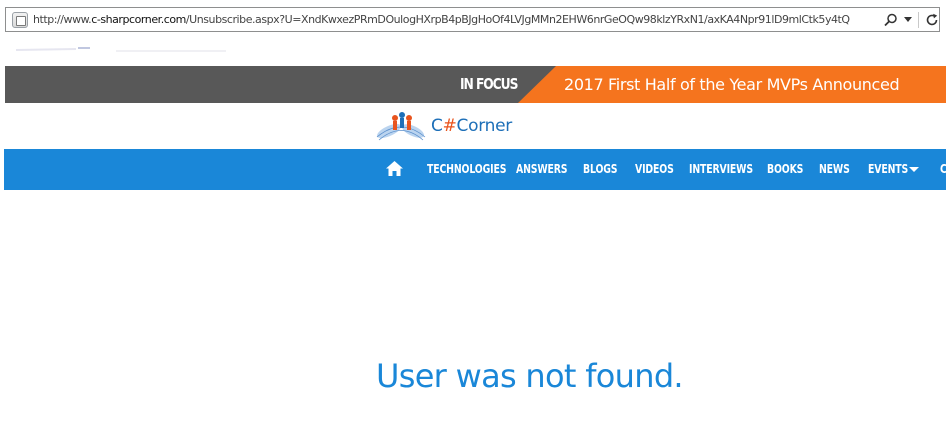 The height and width of the screenshot is (439, 946). What do you see at coordinates (121, 49) in the screenshot?
I see `faint-artifact` at bounding box center [121, 49].